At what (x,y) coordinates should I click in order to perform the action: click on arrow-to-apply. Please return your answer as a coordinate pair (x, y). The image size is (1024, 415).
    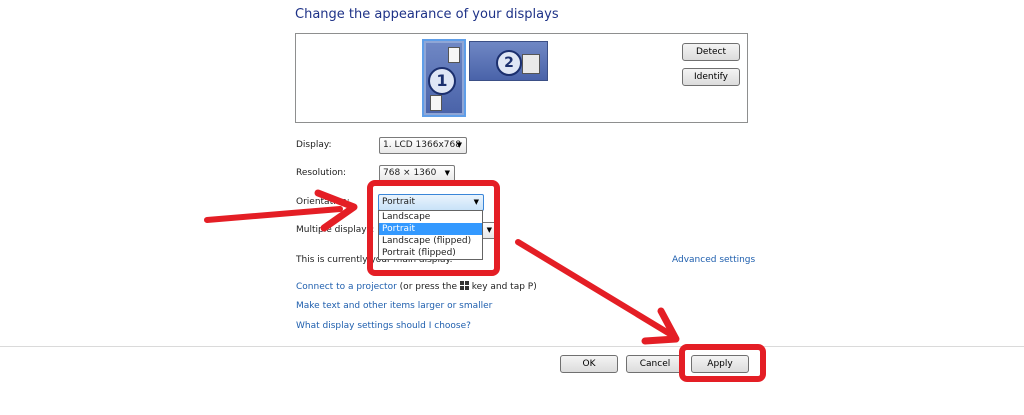
    Looking at the image, I should click on (594, 288).